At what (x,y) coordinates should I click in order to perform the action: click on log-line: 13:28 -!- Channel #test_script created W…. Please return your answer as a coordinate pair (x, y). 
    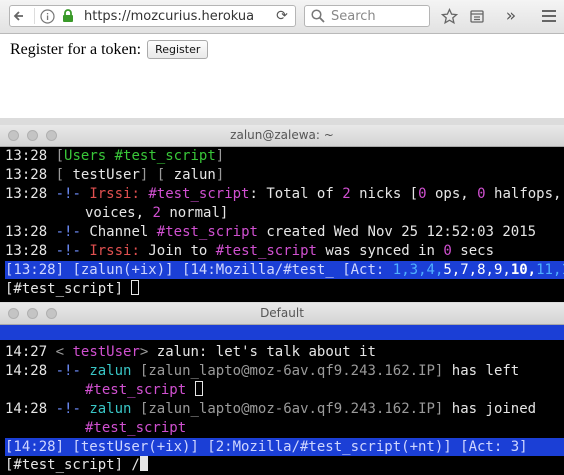
    Looking at the image, I should click on (271, 232).